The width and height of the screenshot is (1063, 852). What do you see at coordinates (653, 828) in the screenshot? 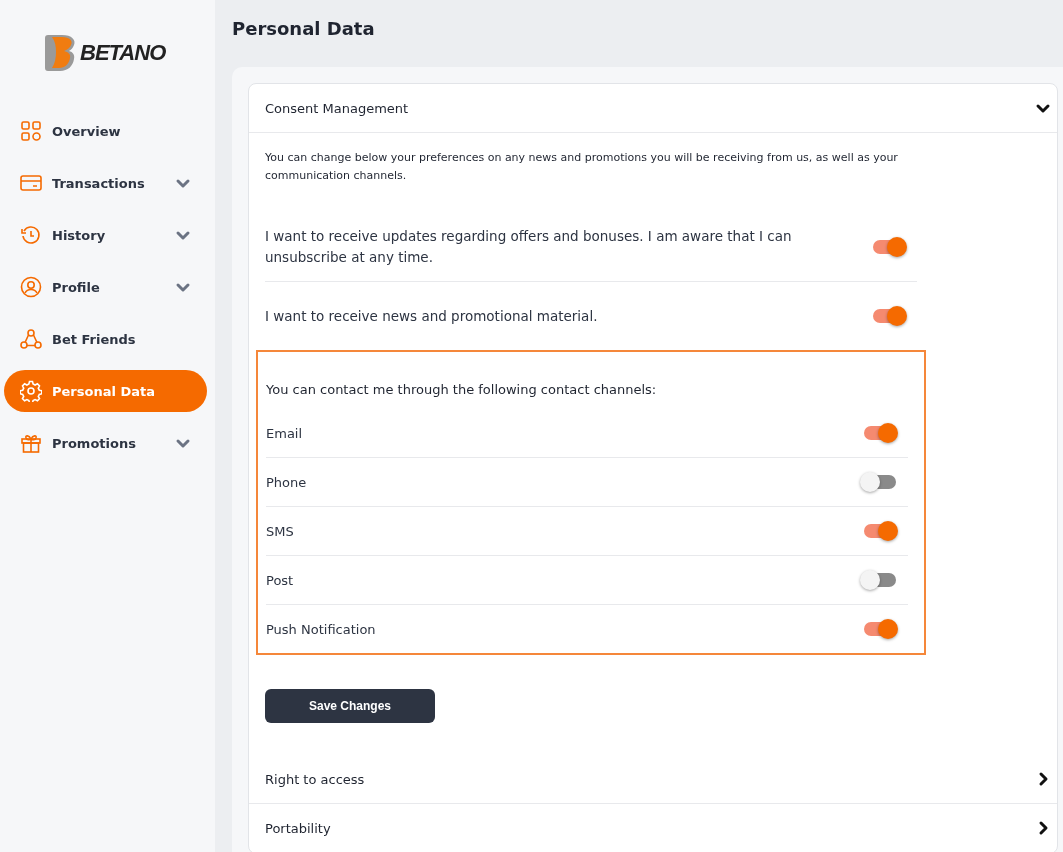
I see `accordion-header: Portability` at bounding box center [653, 828].